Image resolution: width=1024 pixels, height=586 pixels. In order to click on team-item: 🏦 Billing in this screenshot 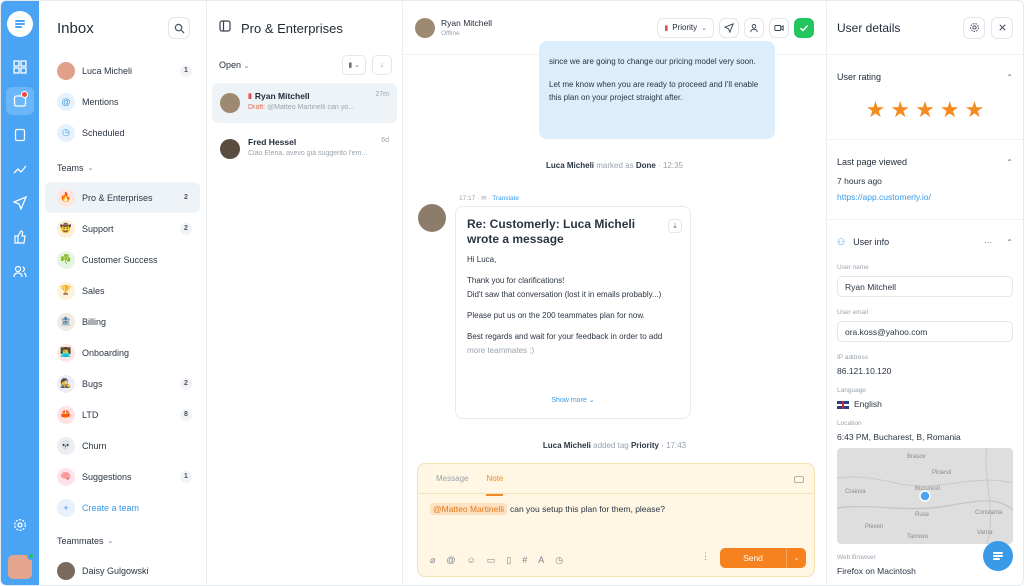, I will do `click(122, 321)`.